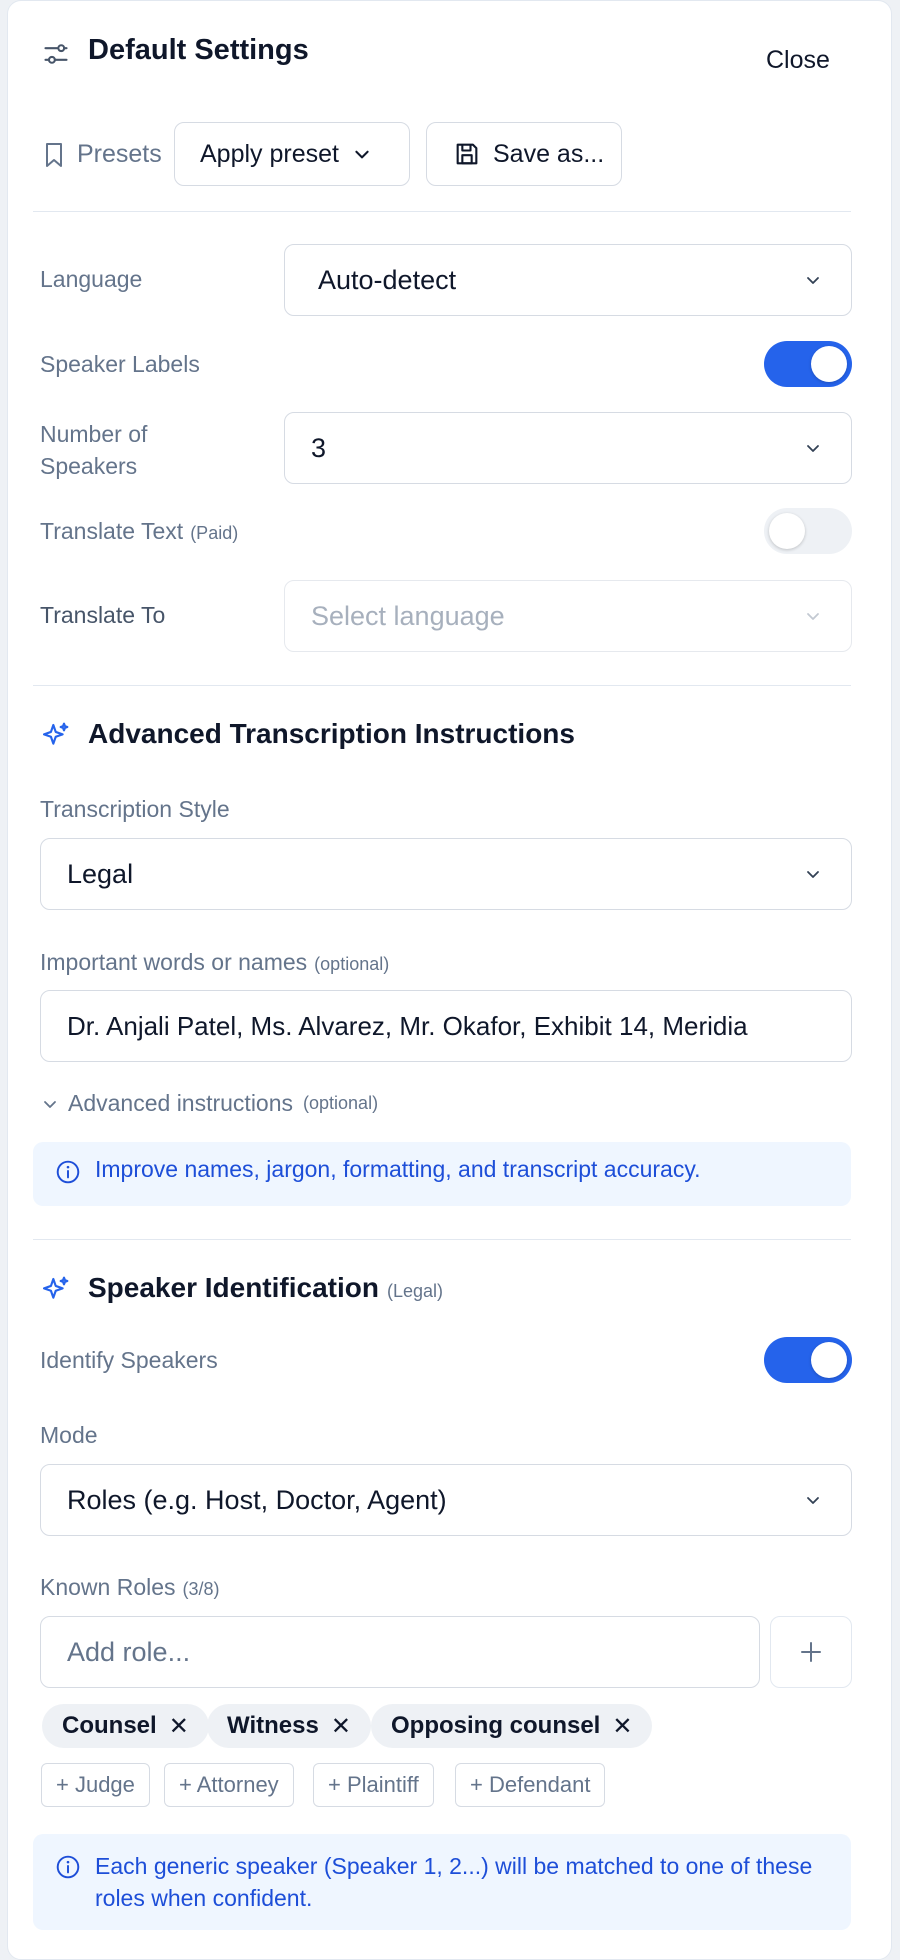  What do you see at coordinates (808, 1360) in the screenshot?
I see `identify-speakers-toggle` at bounding box center [808, 1360].